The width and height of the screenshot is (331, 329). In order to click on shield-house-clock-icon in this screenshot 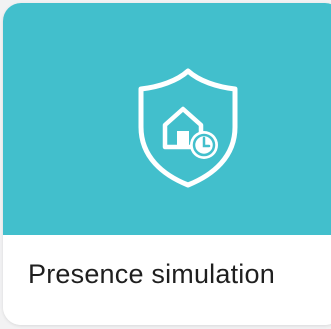, I will do `click(188, 128)`.